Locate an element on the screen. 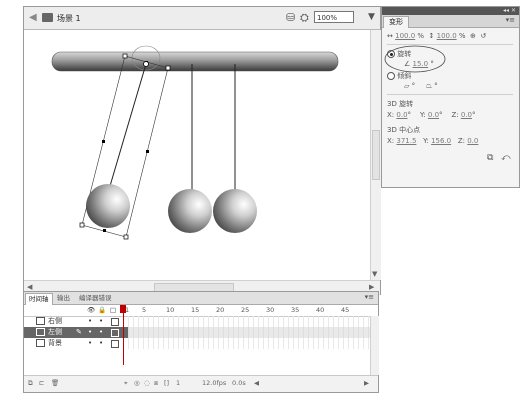 This screenshot has width=527, height=401. tab-timeline: 时间轴 is located at coordinates (39, 299).